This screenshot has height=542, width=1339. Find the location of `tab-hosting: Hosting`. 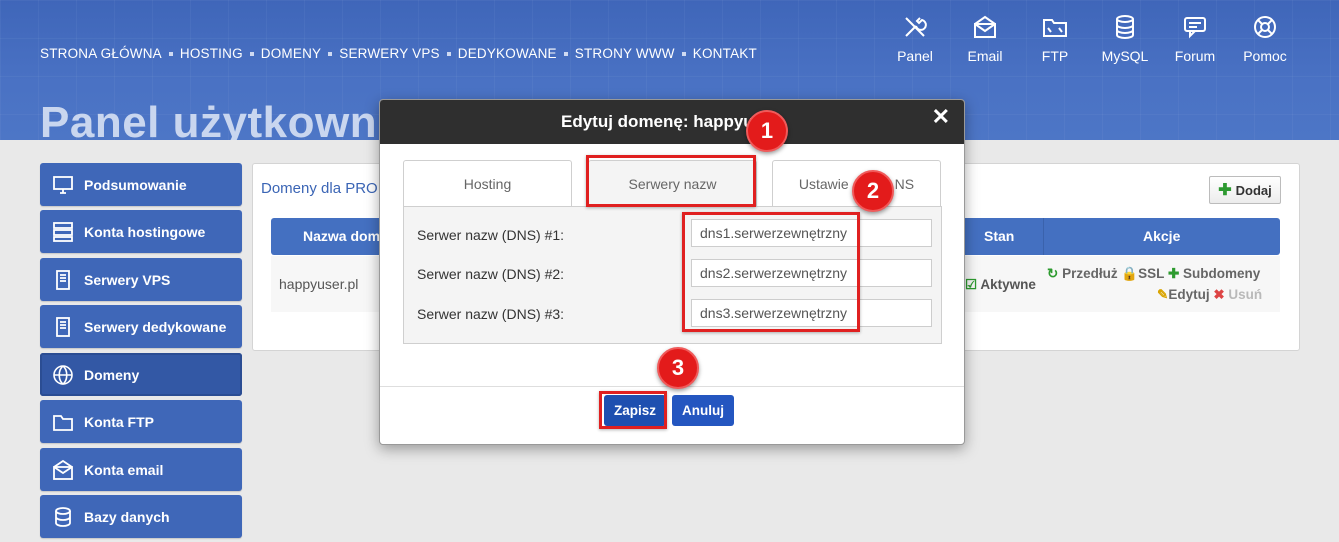

tab-hosting: Hosting is located at coordinates (487, 183).